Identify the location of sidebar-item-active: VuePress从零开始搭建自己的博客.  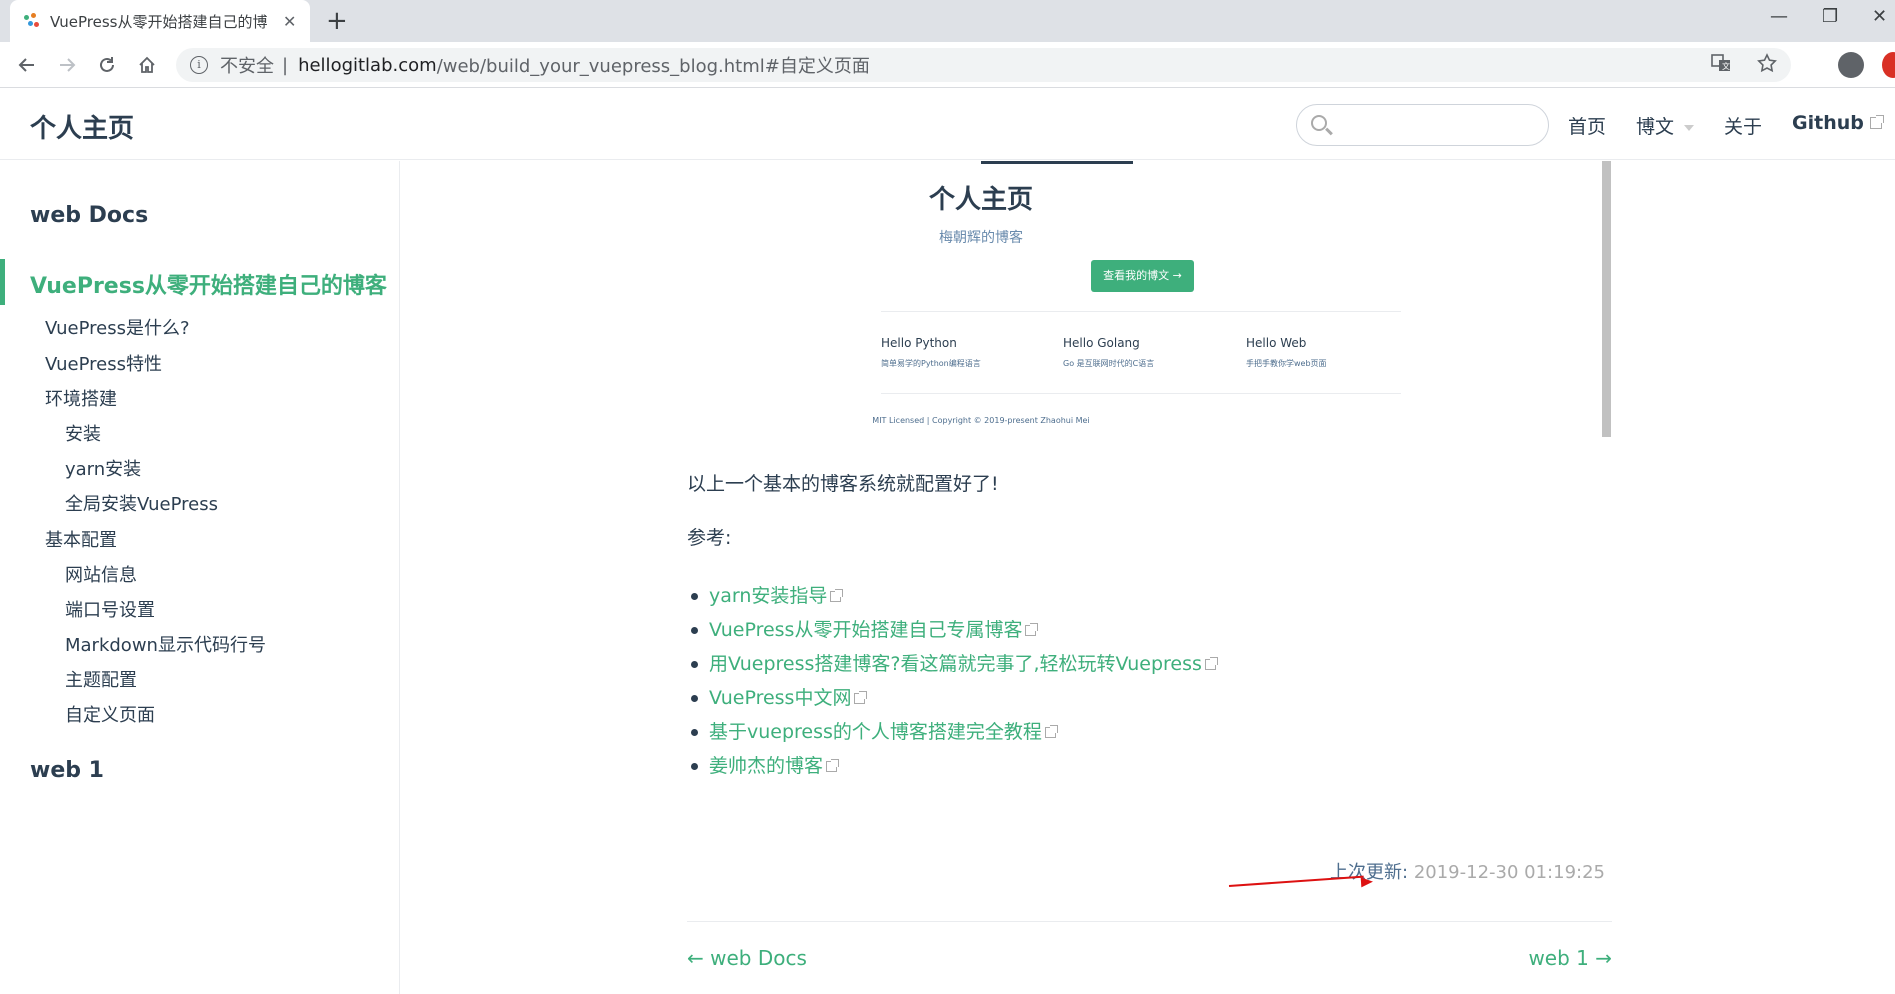
(208, 284).